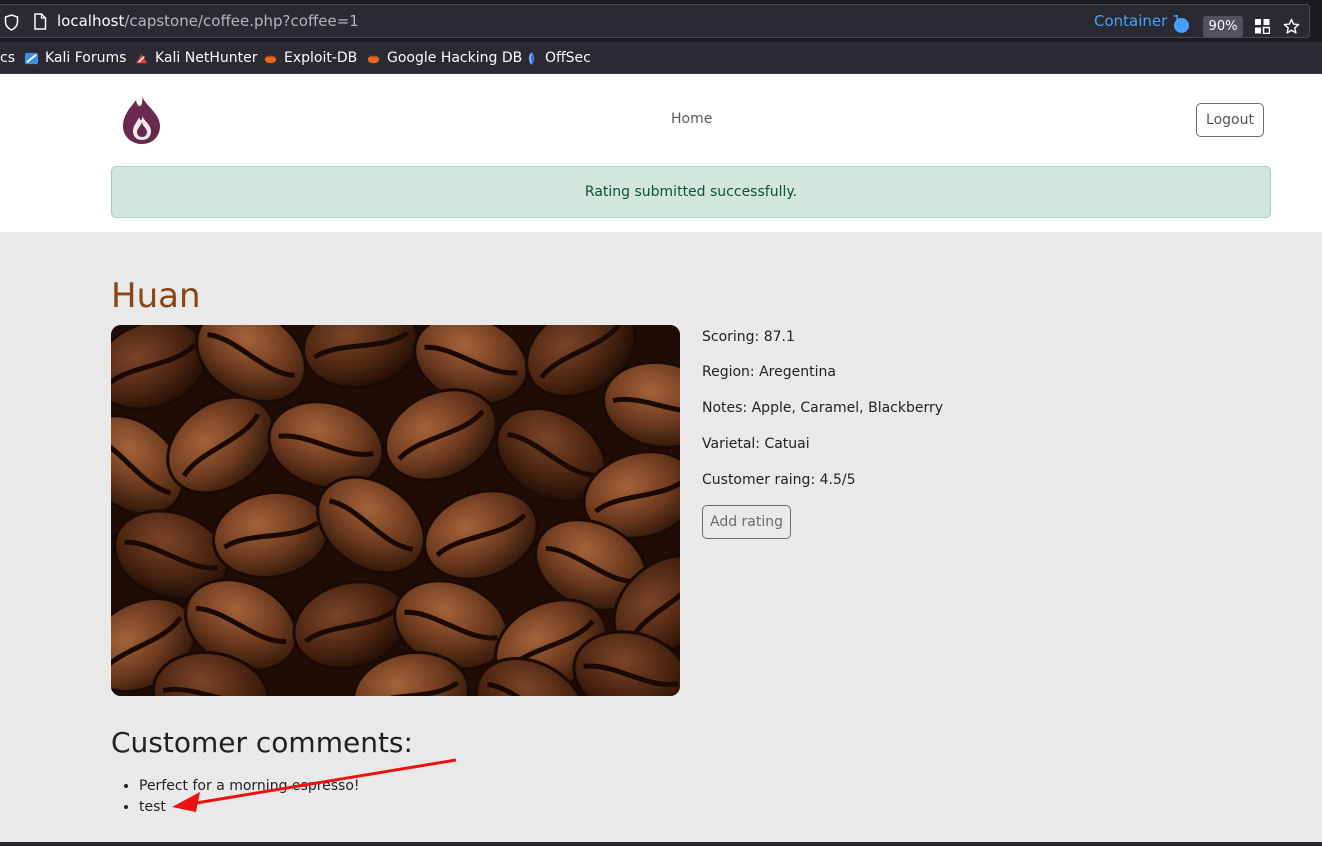  What do you see at coordinates (142, 121) in the screenshot?
I see `flame-logo-icon` at bounding box center [142, 121].